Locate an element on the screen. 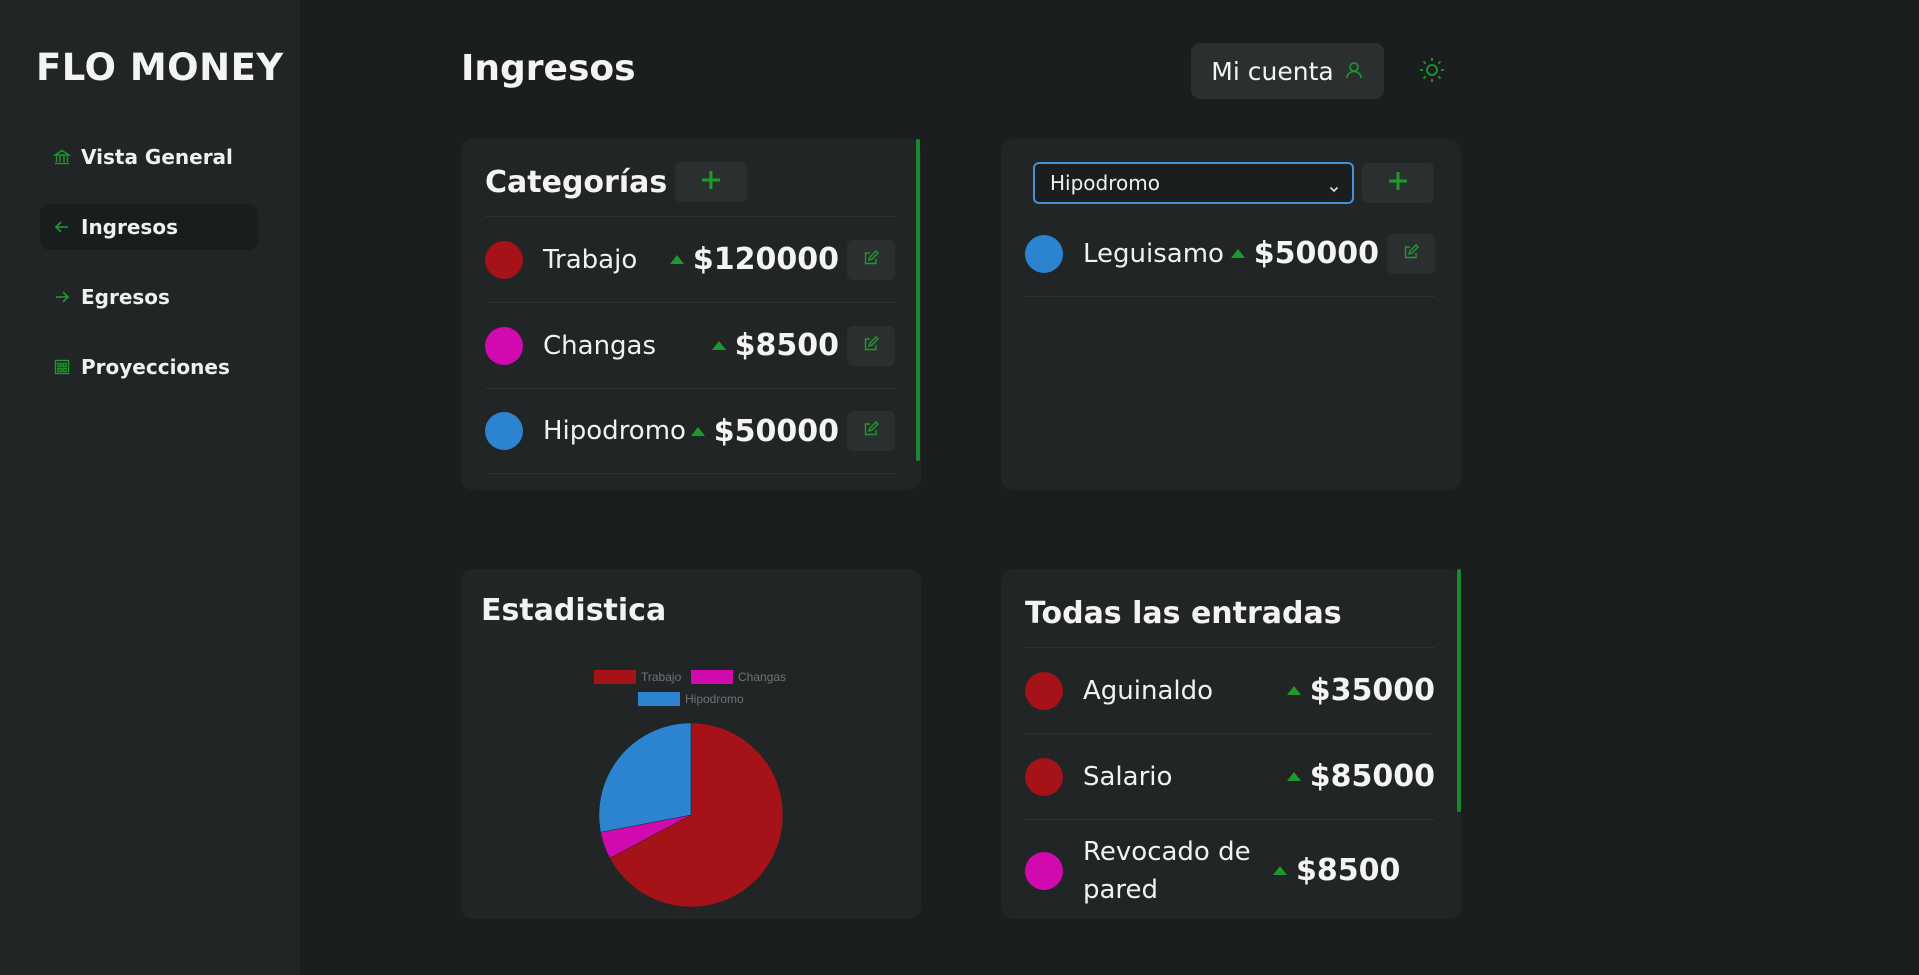 This screenshot has width=1919, height=975. categories-title: Categorías is located at coordinates (576, 182).